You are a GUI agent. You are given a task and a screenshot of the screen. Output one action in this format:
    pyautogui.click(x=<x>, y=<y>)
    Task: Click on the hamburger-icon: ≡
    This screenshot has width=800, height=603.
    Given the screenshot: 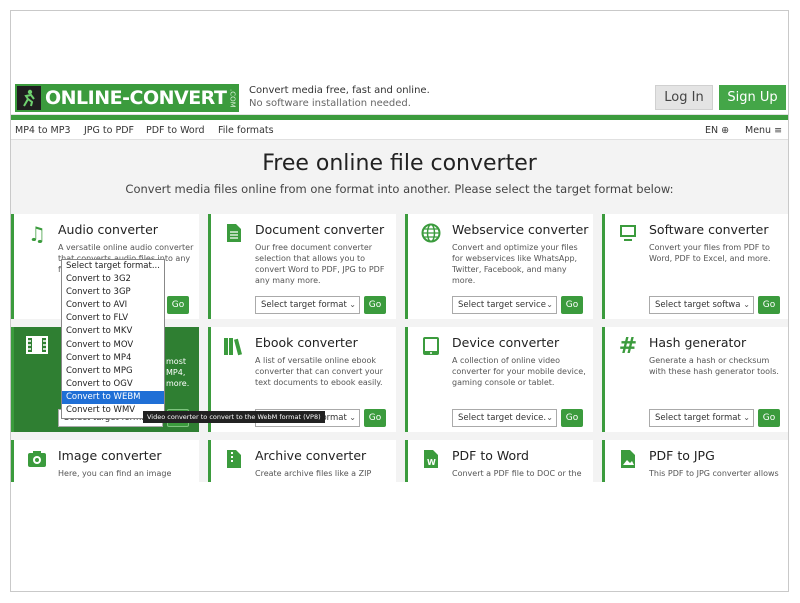 What is the action you would take?
    pyautogui.click(x=778, y=130)
    